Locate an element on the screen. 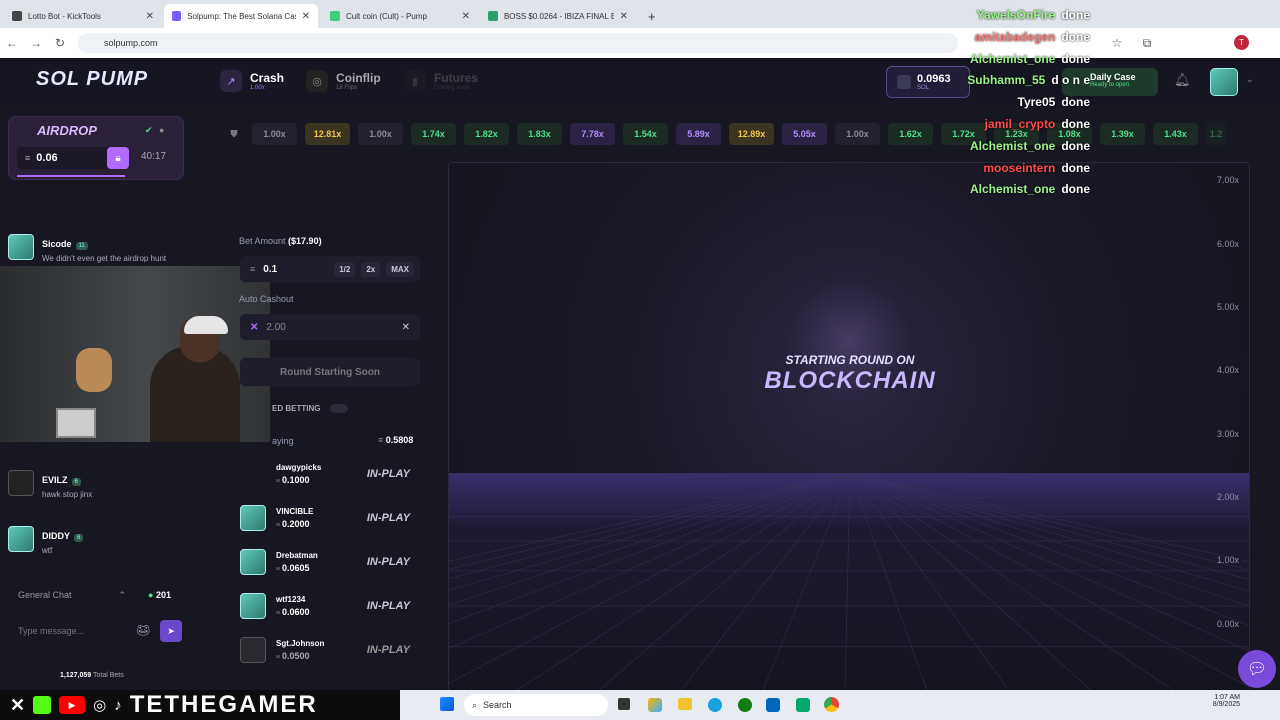  wallet-balance: 0.0963 SOL is located at coordinates (928, 82).